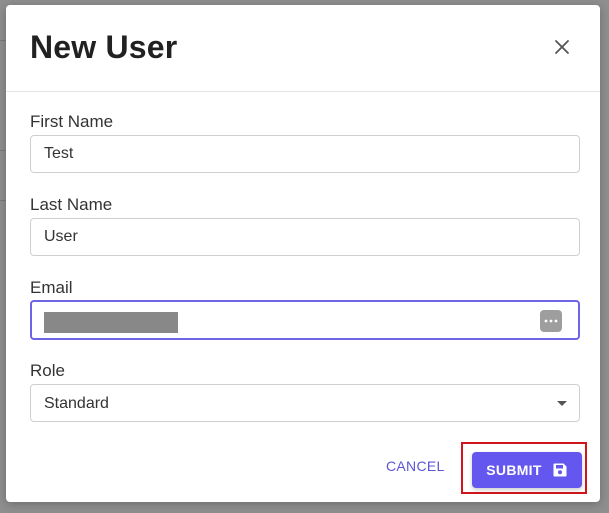 This screenshot has width=609, height=513. Describe the element at coordinates (72, 121) in the screenshot. I see `first-name-label: First Name` at that location.